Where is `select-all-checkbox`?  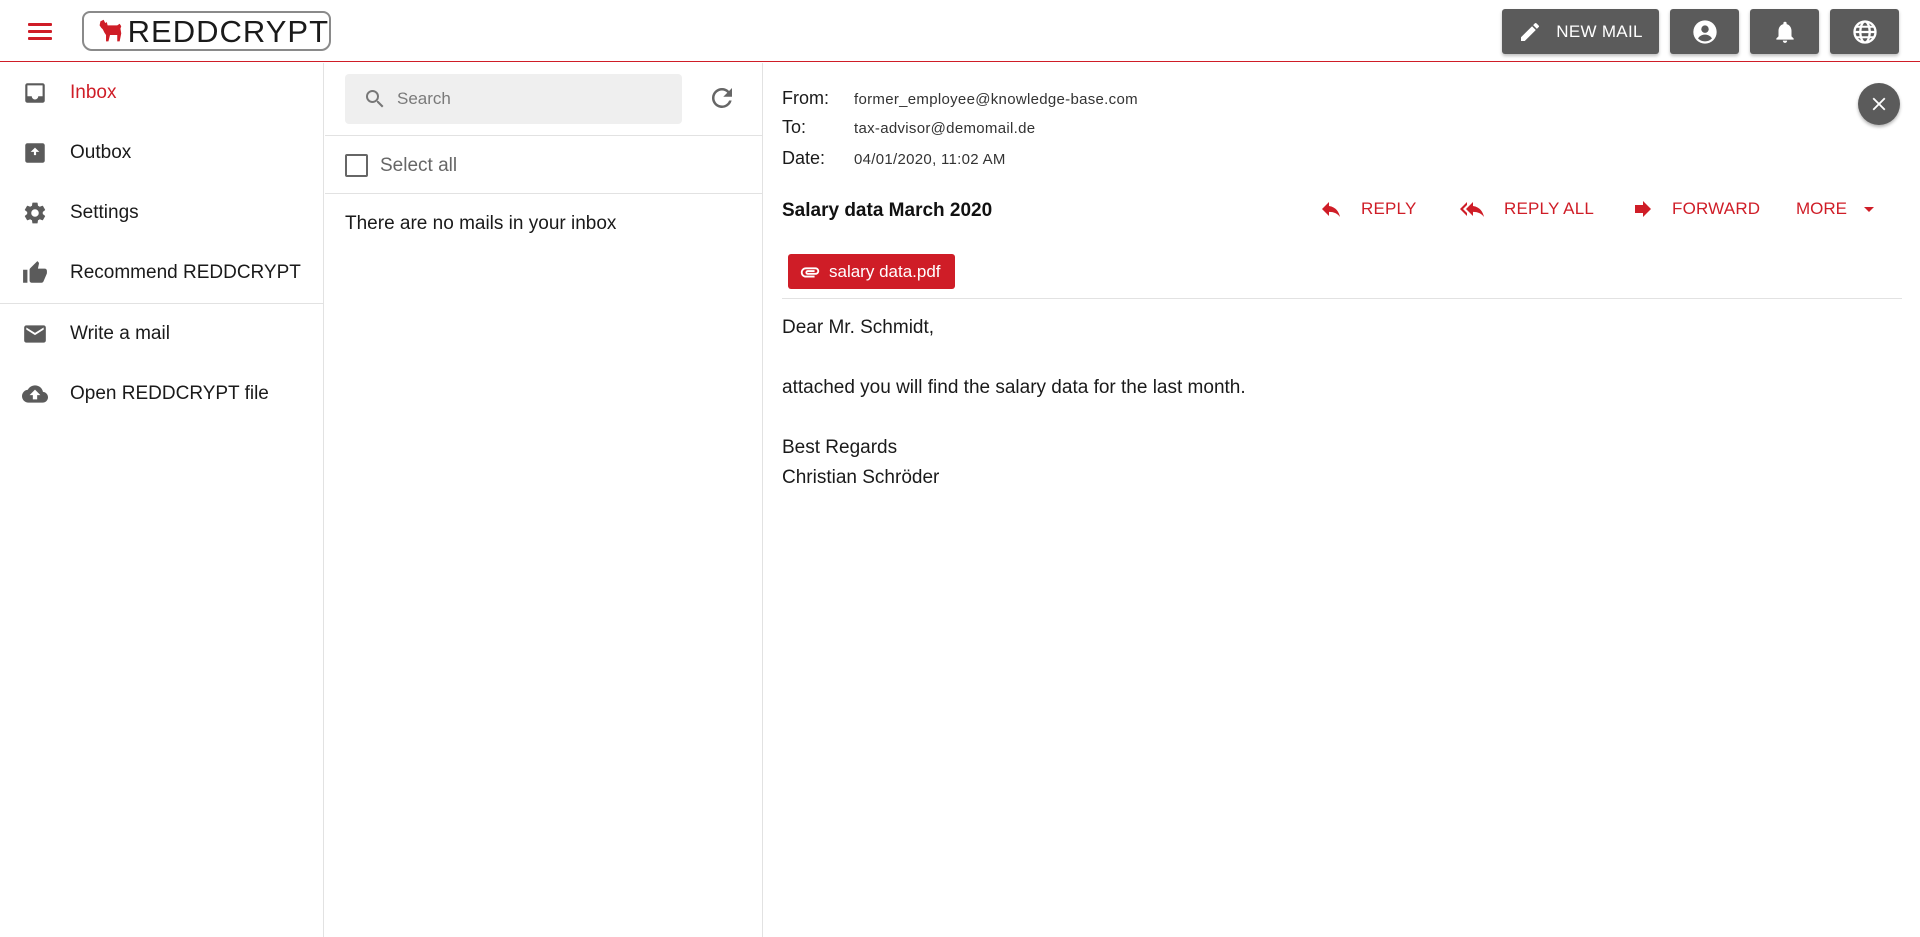
select-all-checkbox is located at coordinates (356, 165).